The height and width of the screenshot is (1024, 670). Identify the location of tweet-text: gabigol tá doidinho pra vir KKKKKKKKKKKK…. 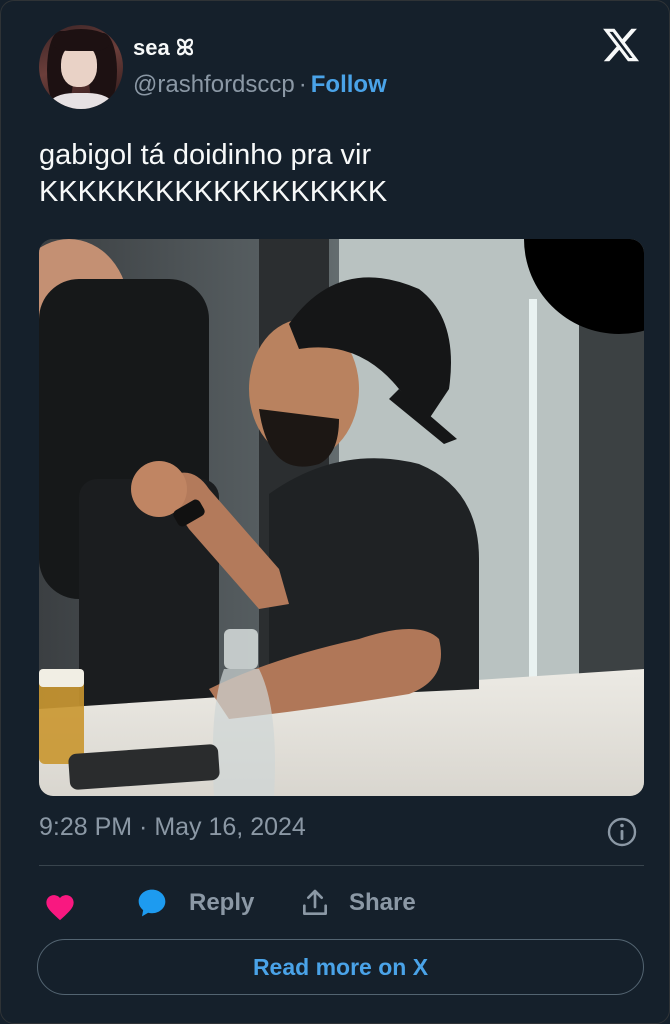
(339, 174).